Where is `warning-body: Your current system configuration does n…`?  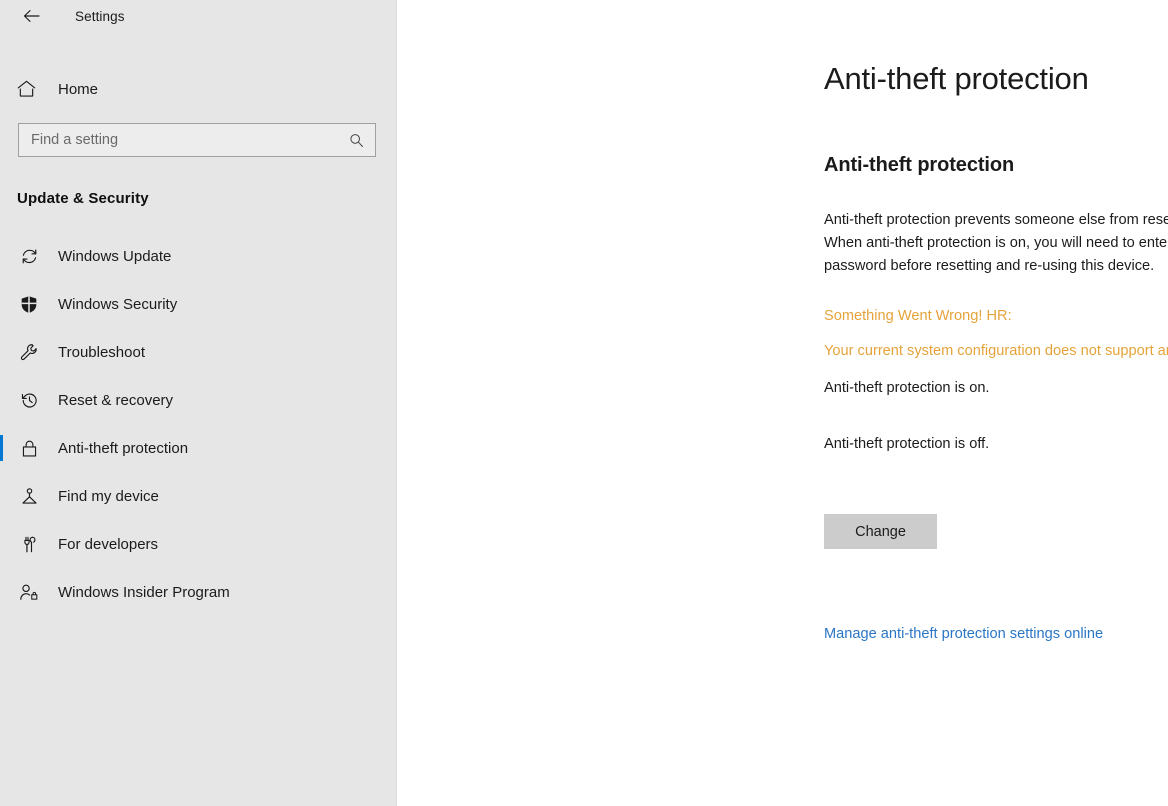
warning-body: Your current system configuration does n… is located at coordinates (996, 350).